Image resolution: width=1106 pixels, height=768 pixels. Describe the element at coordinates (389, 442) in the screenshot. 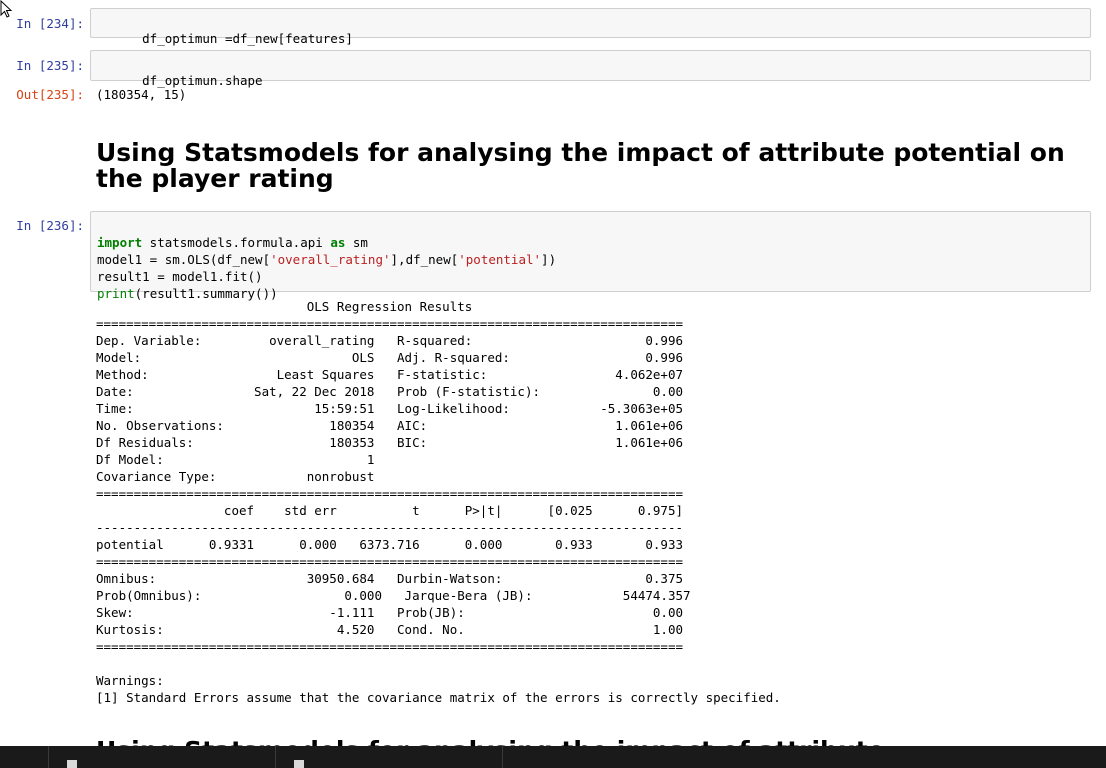

I see `summary-line: Df Residuals: 180353 BIC: 1.061e+06` at that location.